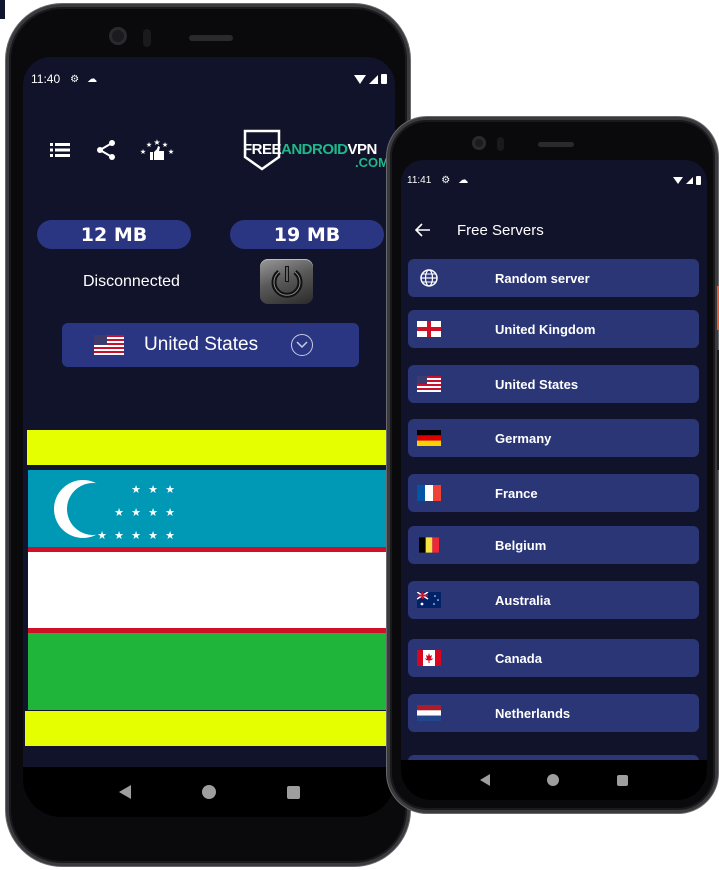 This screenshot has height=870, width=719. What do you see at coordinates (428, 493) in the screenshot?
I see `fr-flag-icon` at bounding box center [428, 493].